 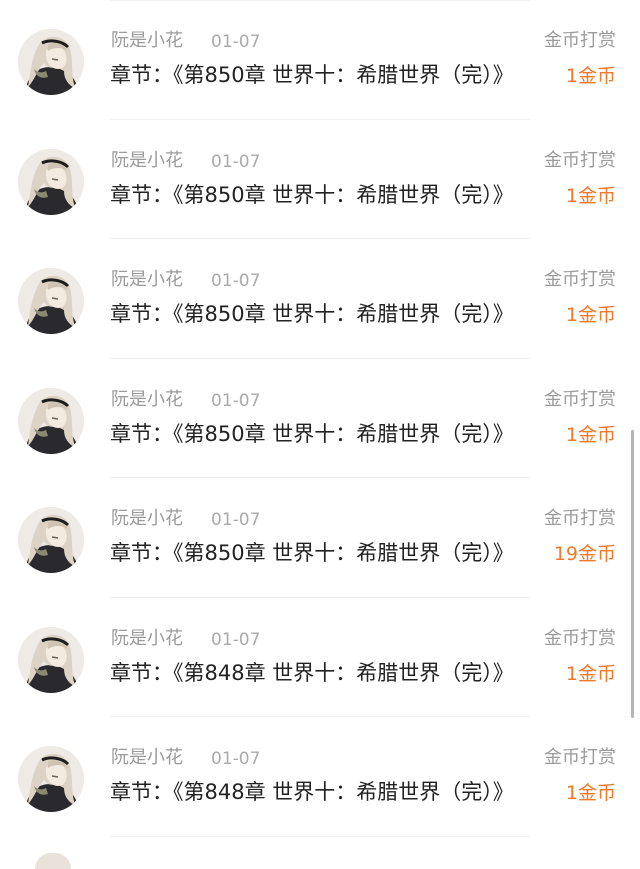 What do you see at coordinates (632, 574) in the screenshot?
I see `scrollbar` at bounding box center [632, 574].